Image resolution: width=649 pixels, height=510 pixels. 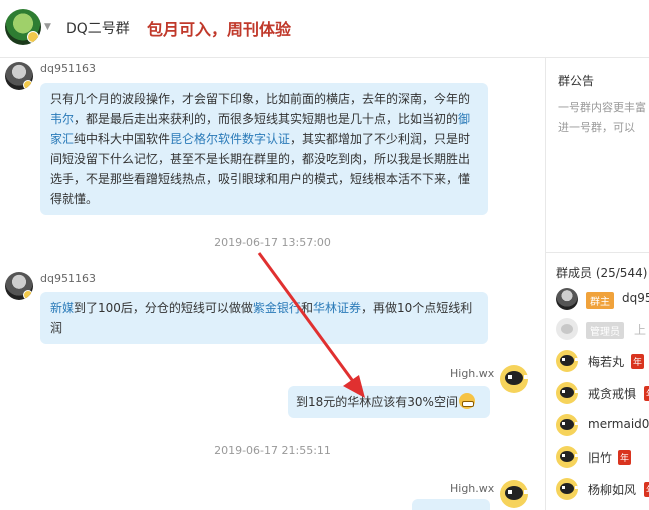 What do you see at coordinates (602, 118) in the screenshot?
I see `announcement-text: 一号群内容更丰富 进一号群，可以` at bounding box center [602, 118].